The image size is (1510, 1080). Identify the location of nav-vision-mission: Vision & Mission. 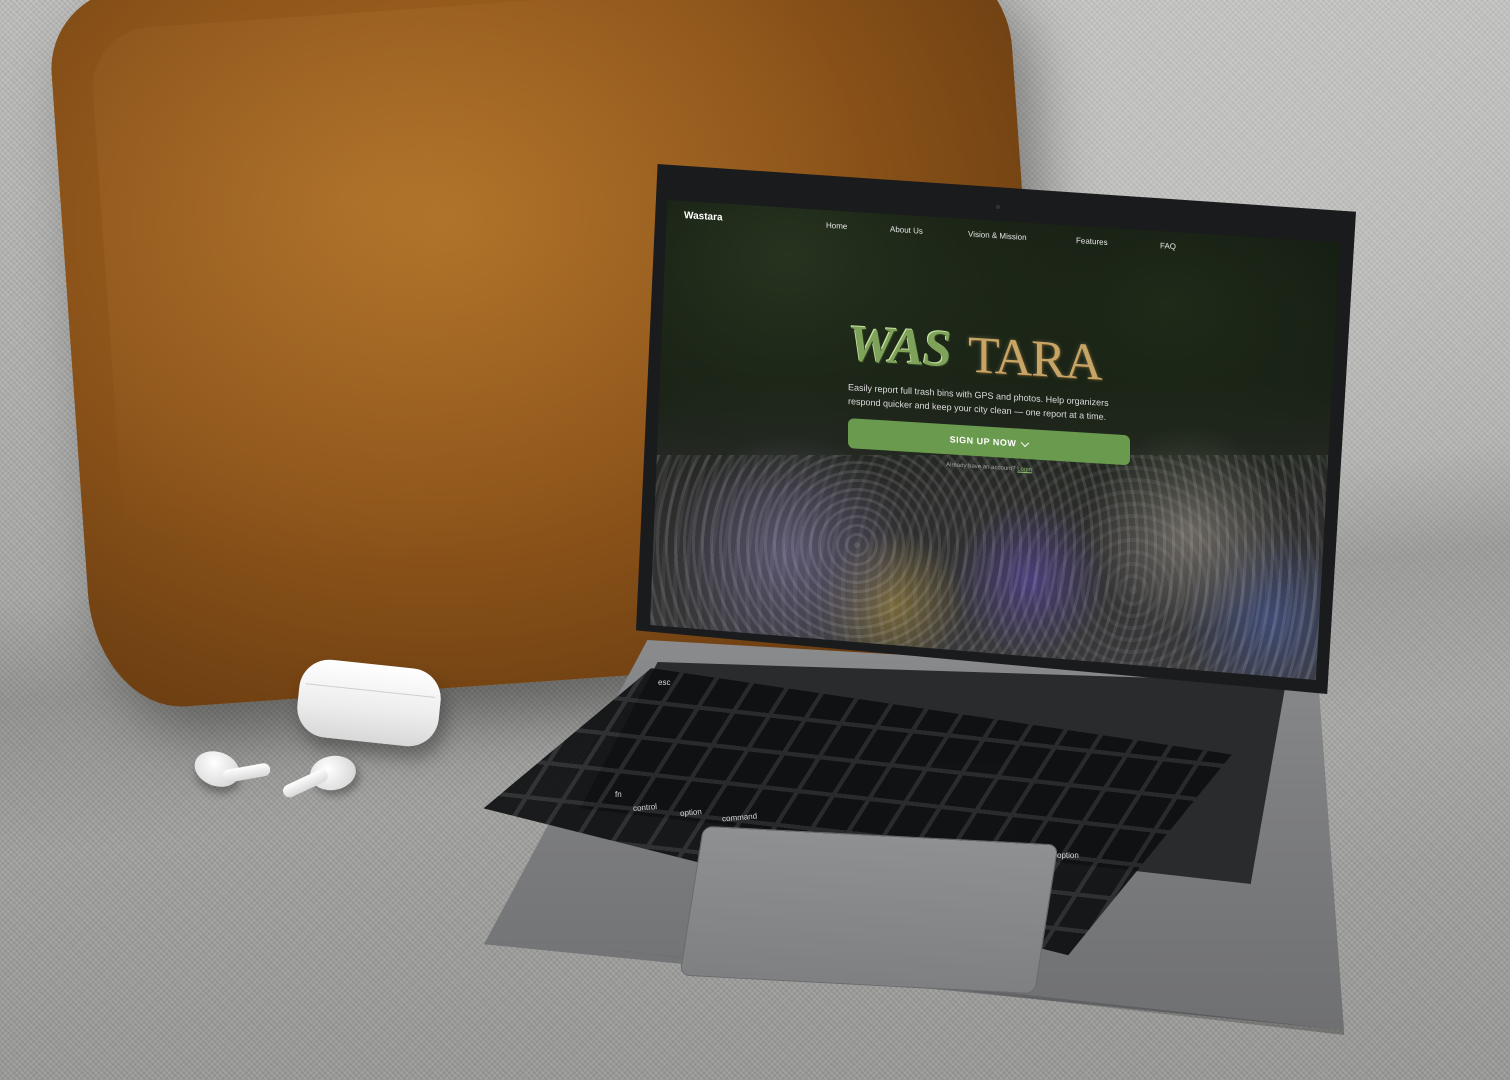
(997, 235).